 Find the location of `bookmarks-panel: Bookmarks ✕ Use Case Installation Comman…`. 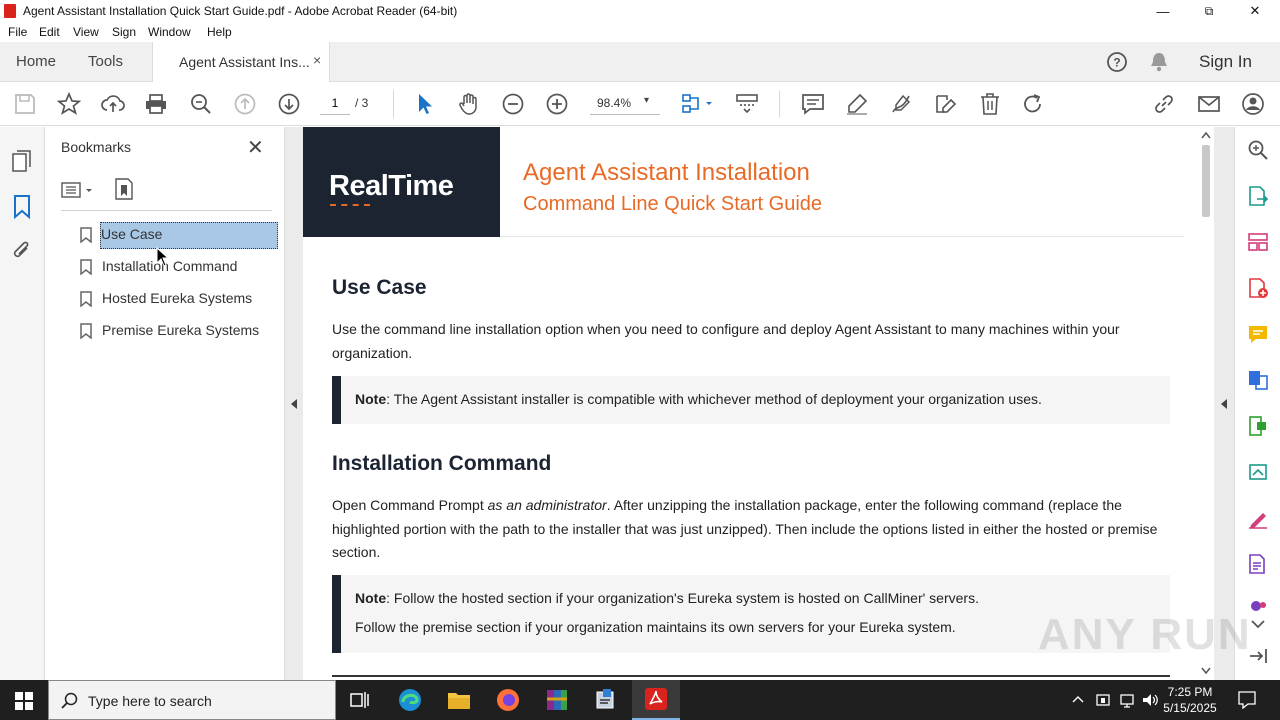

bookmarks-panel: Bookmarks ✕ Use Case Installation Comman… is located at coordinates (165, 403).